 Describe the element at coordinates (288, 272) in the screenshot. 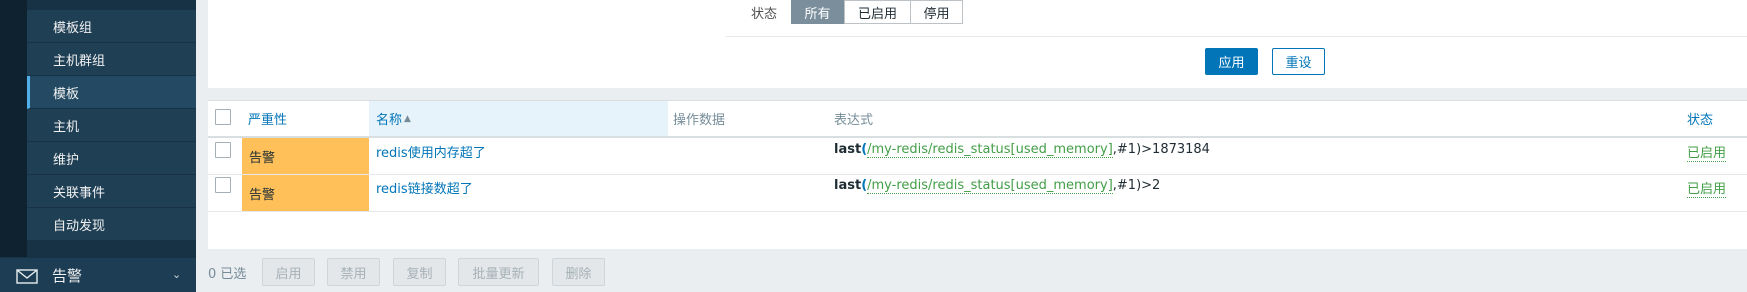

I see `enable-button: 启用` at that location.